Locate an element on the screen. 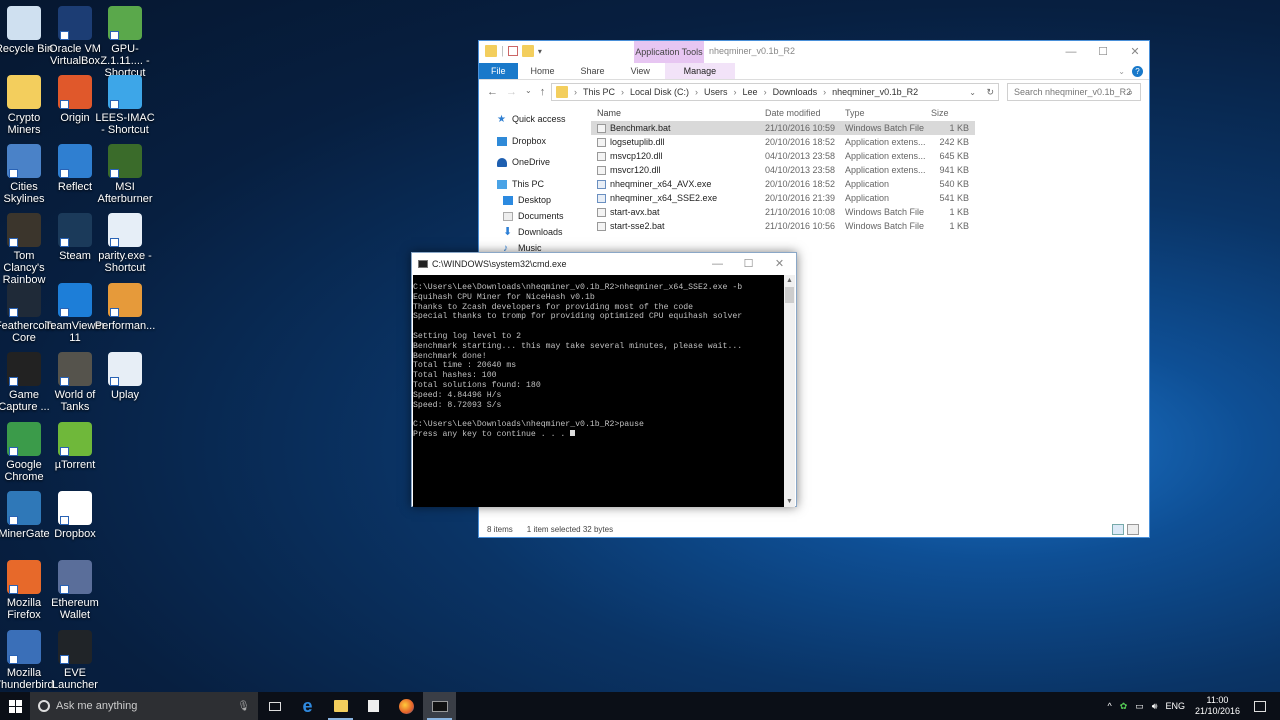 The height and width of the screenshot is (720, 1280). search-input: Search nheqminer_v0.1b_R2 is located at coordinates (1074, 92).